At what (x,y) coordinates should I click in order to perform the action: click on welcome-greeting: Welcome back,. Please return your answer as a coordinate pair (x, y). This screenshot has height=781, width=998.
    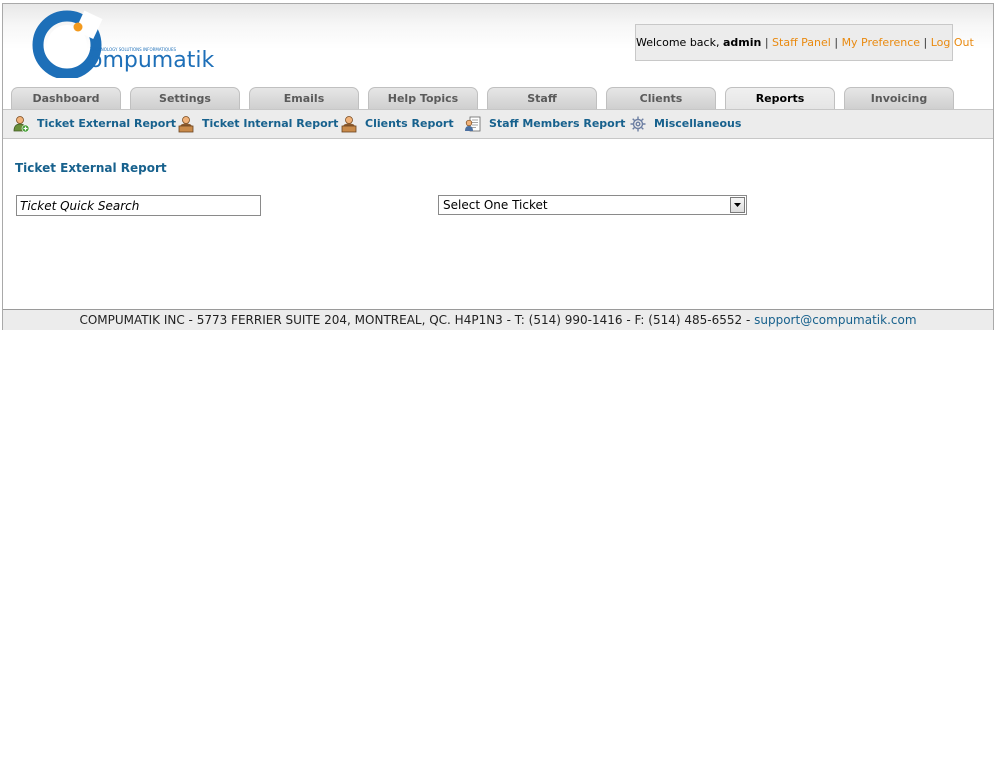
    Looking at the image, I should click on (678, 42).